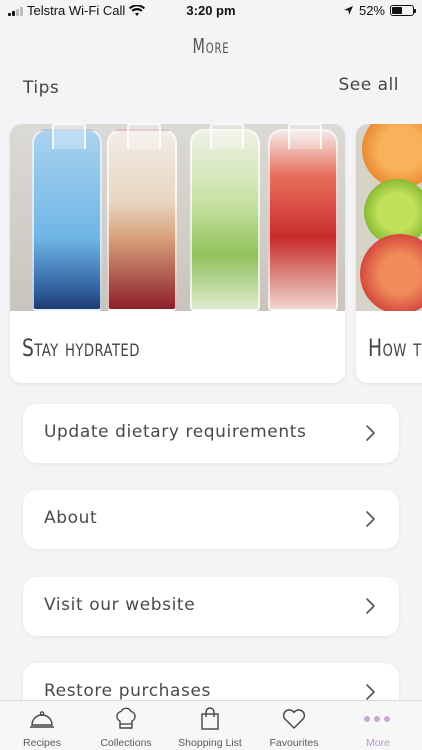 This screenshot has height=750, width=422. I want to click on tab-favourites: Favourites, so click(294, 725).